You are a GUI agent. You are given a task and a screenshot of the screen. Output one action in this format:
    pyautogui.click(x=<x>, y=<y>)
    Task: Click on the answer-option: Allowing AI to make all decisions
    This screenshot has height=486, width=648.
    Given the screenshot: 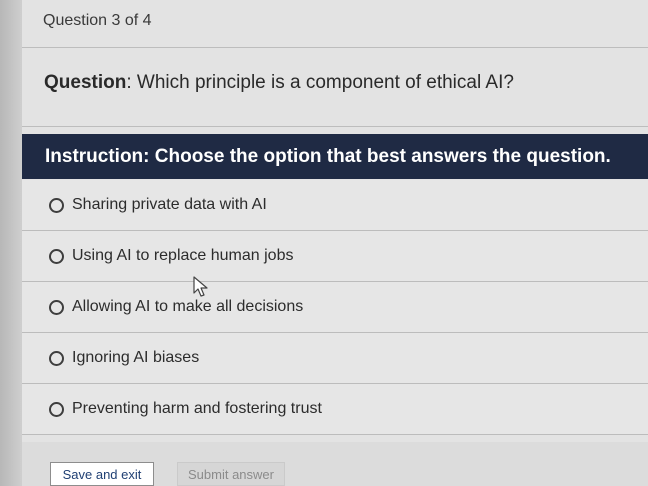 What is the action you would take?
    pyautogui.click(x=335, y=307)
    